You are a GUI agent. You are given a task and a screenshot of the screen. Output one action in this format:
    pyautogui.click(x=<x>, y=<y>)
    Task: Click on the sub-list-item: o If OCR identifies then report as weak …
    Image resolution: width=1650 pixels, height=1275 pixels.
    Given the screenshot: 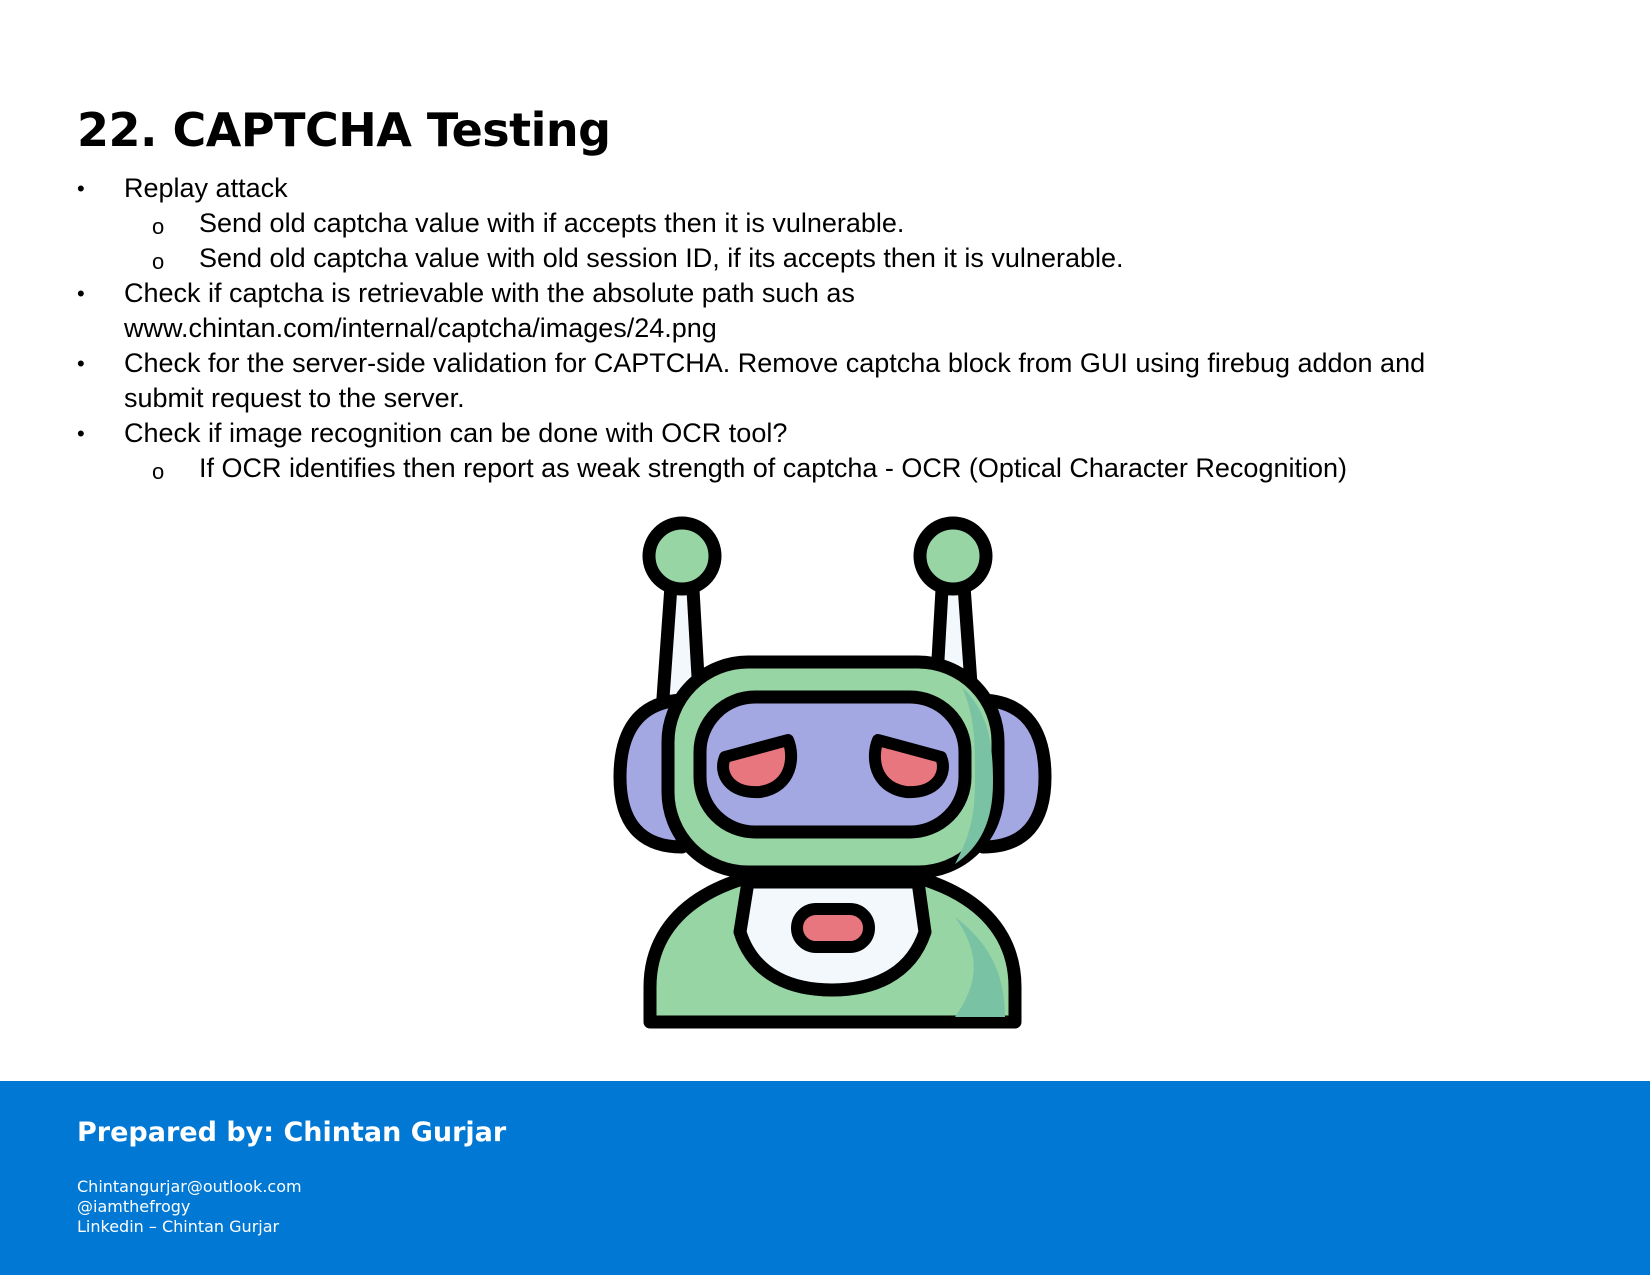 What is the action you would take?
    pyautogui.click(x=850, y=468)
    